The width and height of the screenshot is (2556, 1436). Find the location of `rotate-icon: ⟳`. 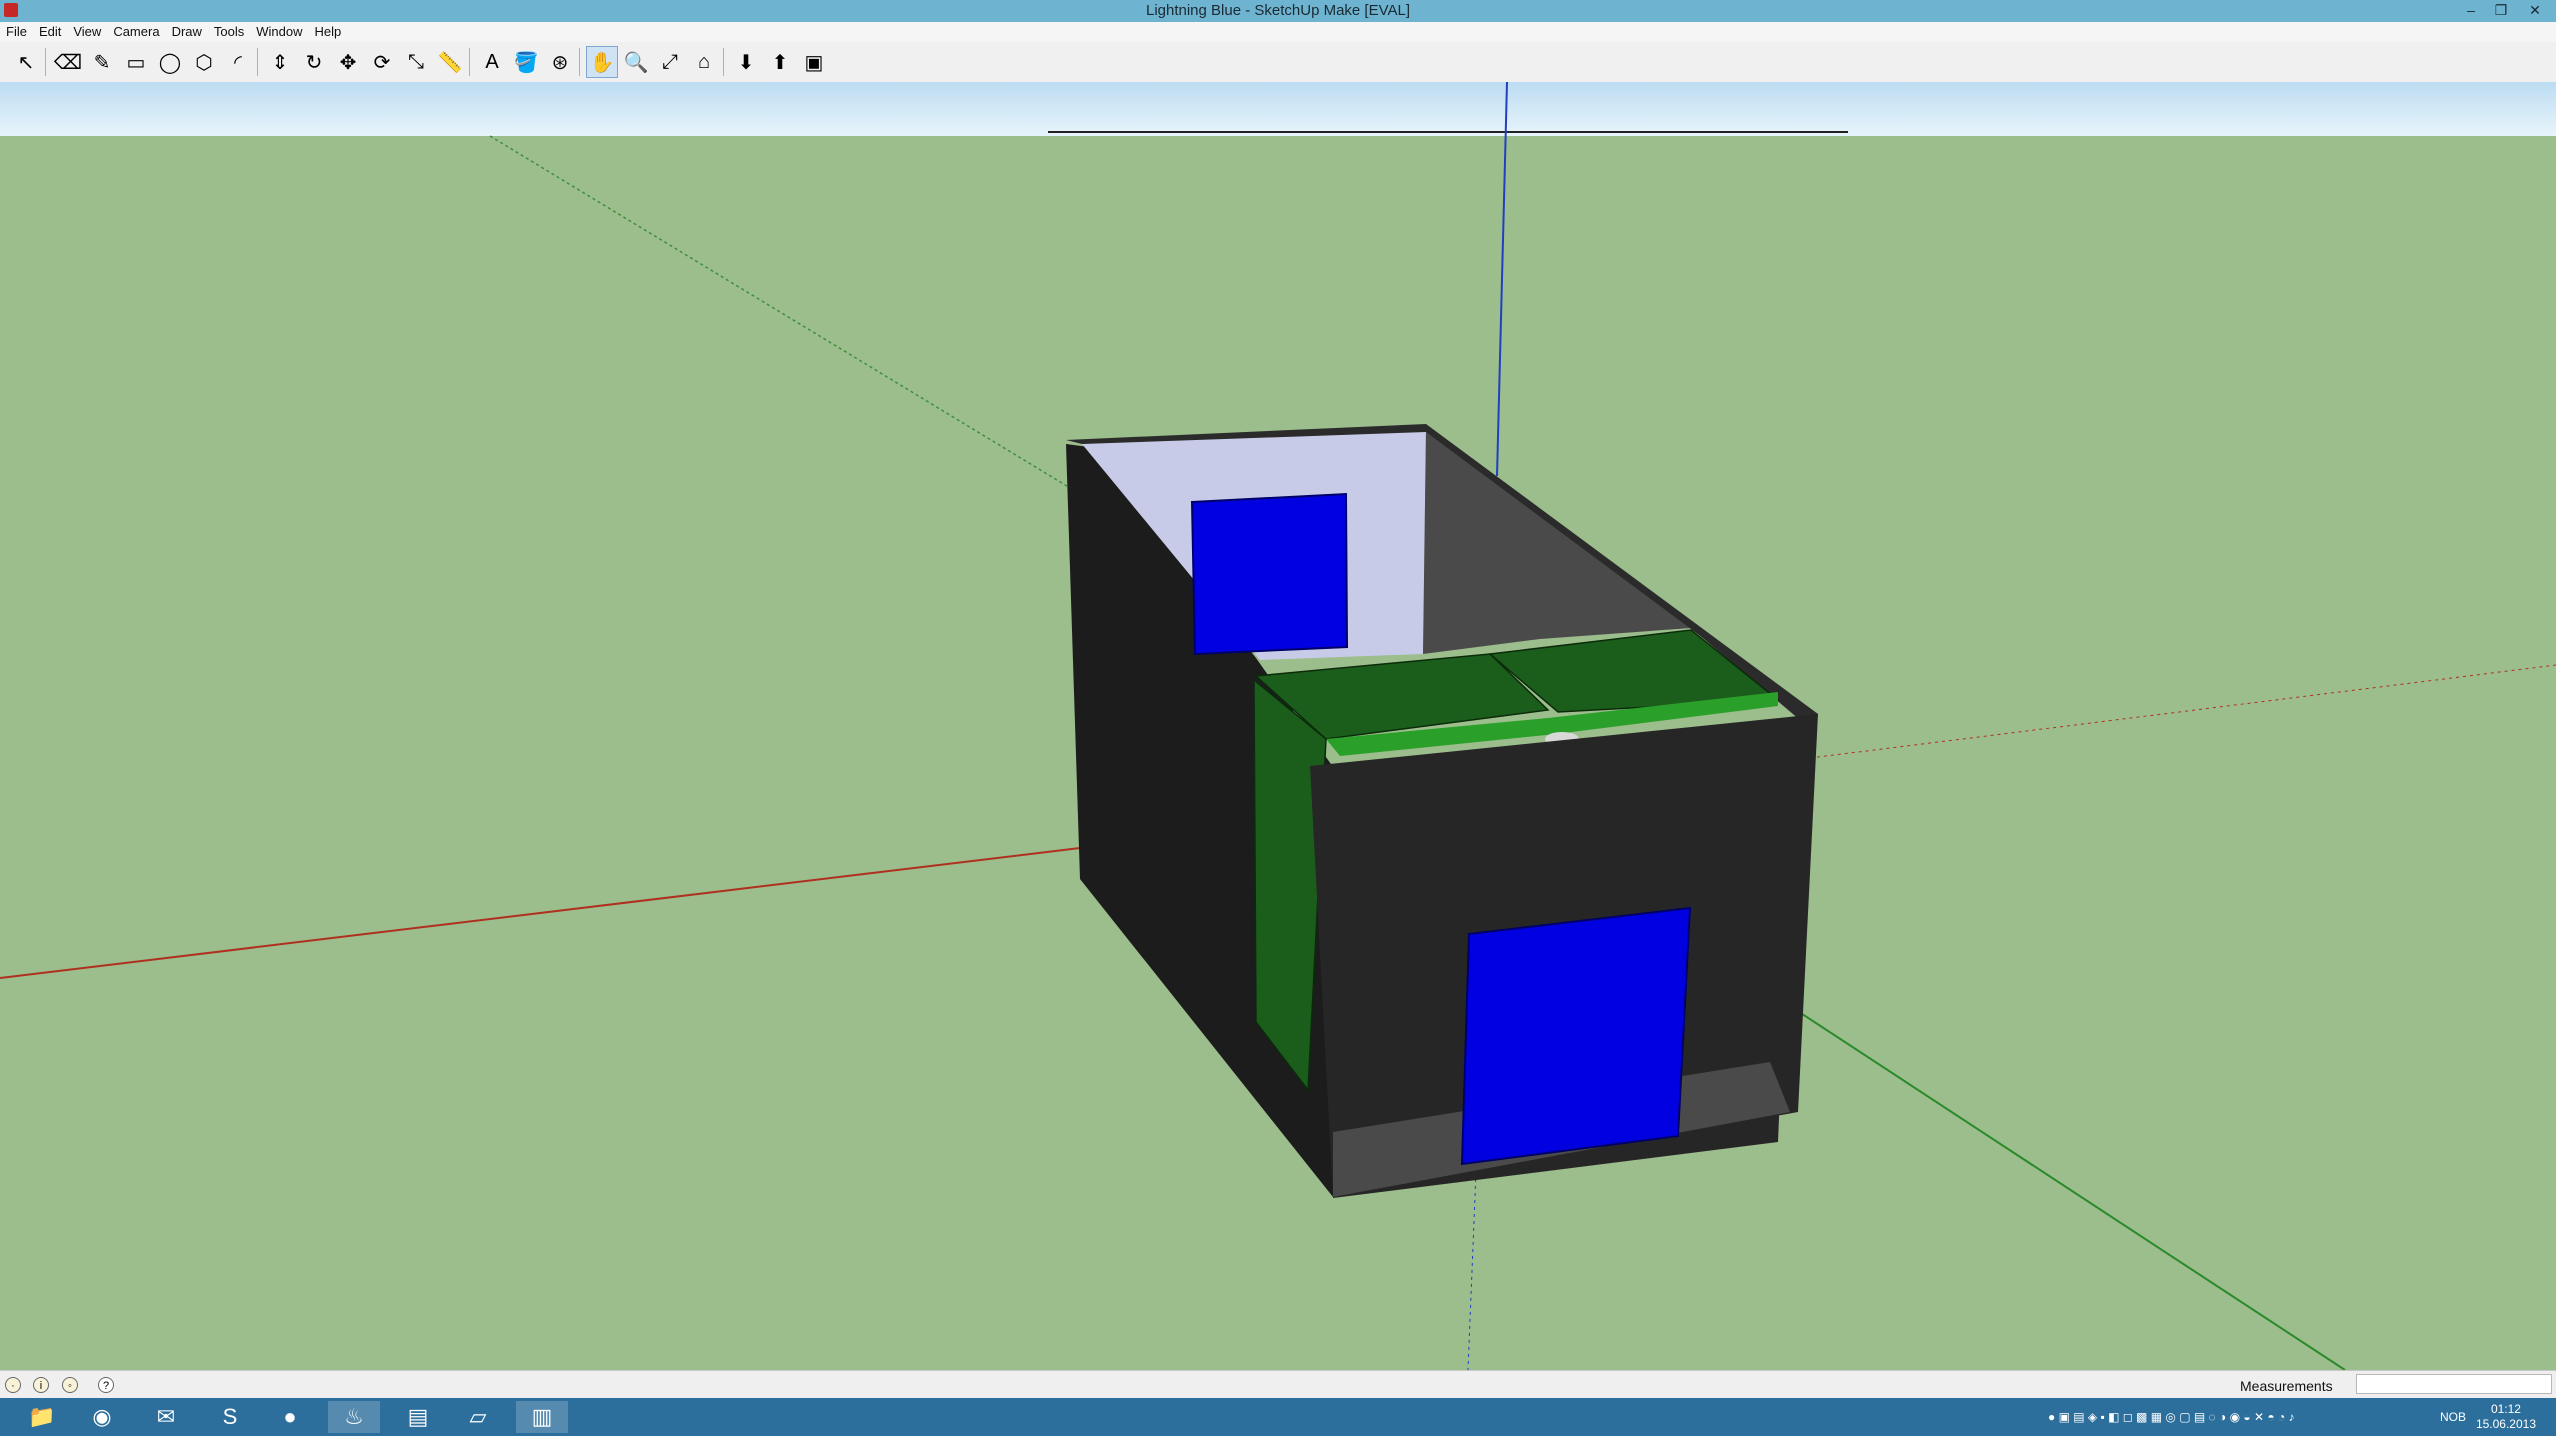

rotate-icon: ⟳ is located at coordinates (382, 62).